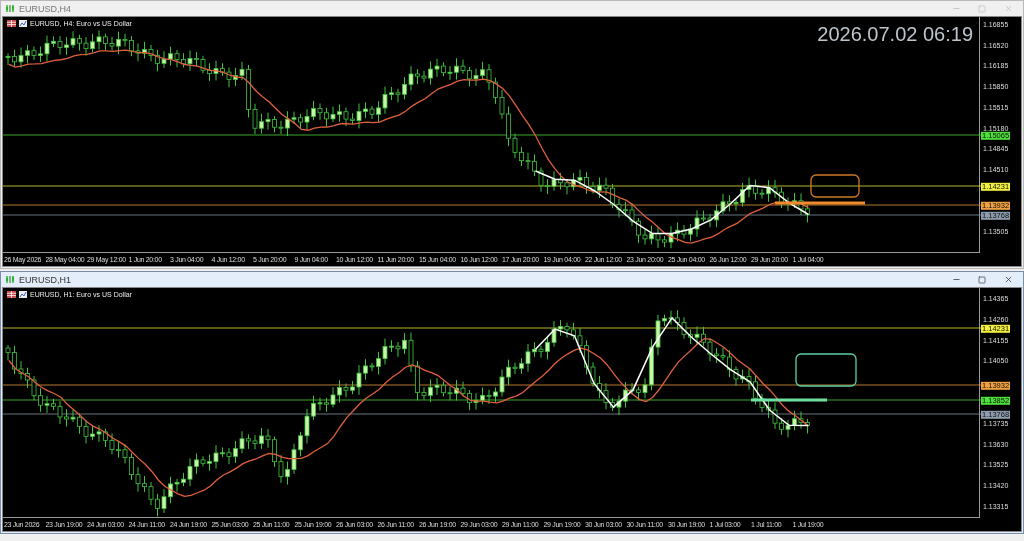  What do you see at coordinates (895, 34) in the screenshot?
I see `clock-text: 2026.07.02 06:19` at bounding box center [895, 34].